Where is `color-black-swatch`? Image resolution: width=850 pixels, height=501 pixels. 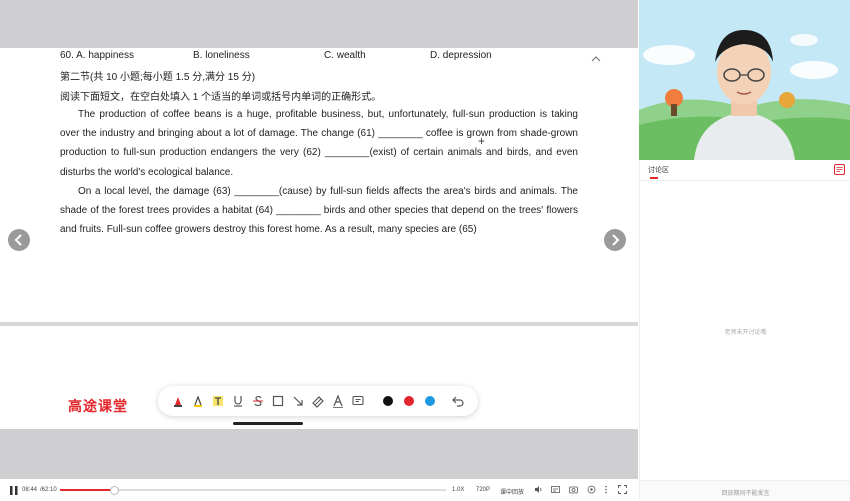 color-black-swatch is located at coordinates (388, 401).